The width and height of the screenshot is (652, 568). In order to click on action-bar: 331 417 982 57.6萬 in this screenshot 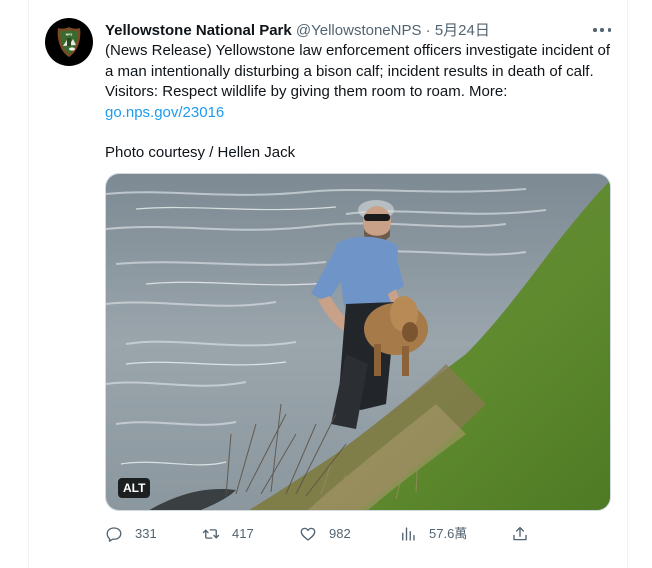, I will do `click(320, 534)`.